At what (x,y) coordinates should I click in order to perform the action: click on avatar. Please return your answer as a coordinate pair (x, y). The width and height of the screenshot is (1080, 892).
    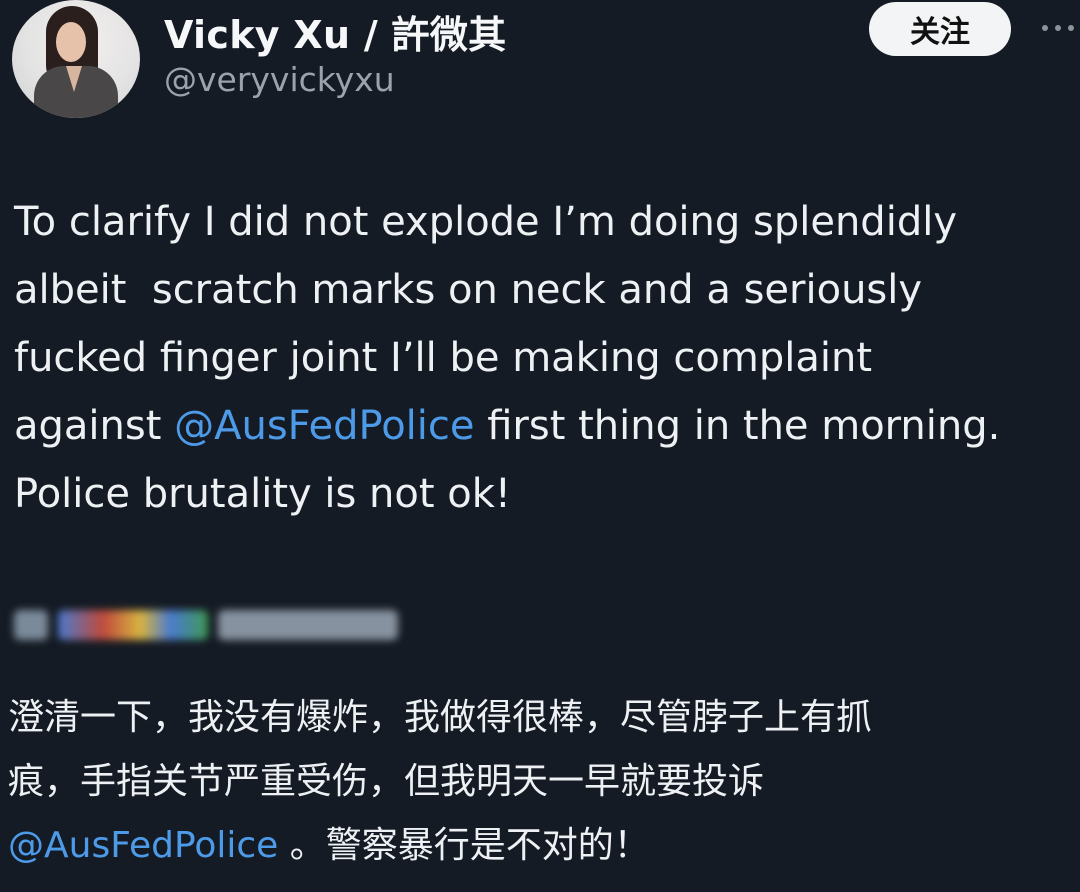
    Looking at the image, I should click on (76, 59).